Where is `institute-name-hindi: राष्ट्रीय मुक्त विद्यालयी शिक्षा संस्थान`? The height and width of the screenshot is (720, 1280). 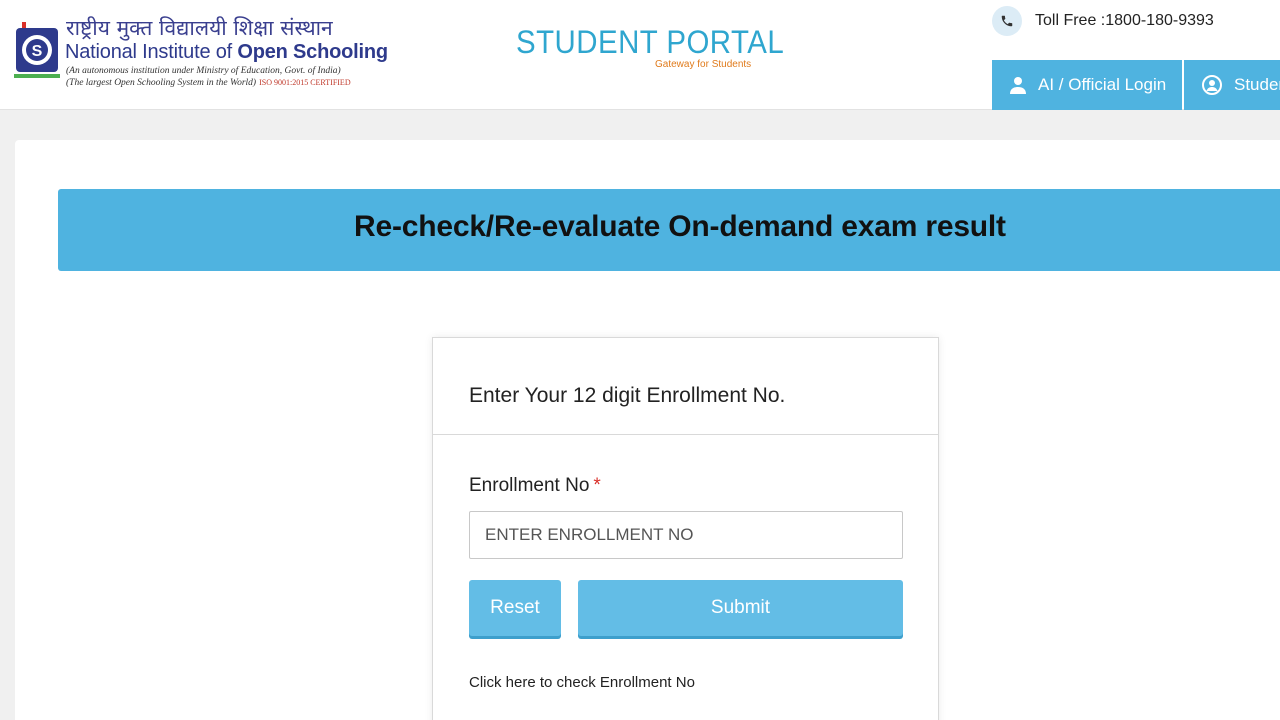
institute-name-hindi: राष्ट्रीय मुक्त विद्यालयी शिक्षा संस्थान is located at coordinates (199, 28).